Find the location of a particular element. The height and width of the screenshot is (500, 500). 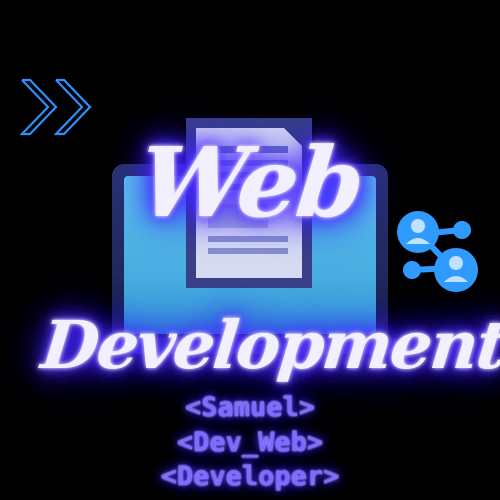

tag-developer: <Developer> is located at coordinates (250, 476).